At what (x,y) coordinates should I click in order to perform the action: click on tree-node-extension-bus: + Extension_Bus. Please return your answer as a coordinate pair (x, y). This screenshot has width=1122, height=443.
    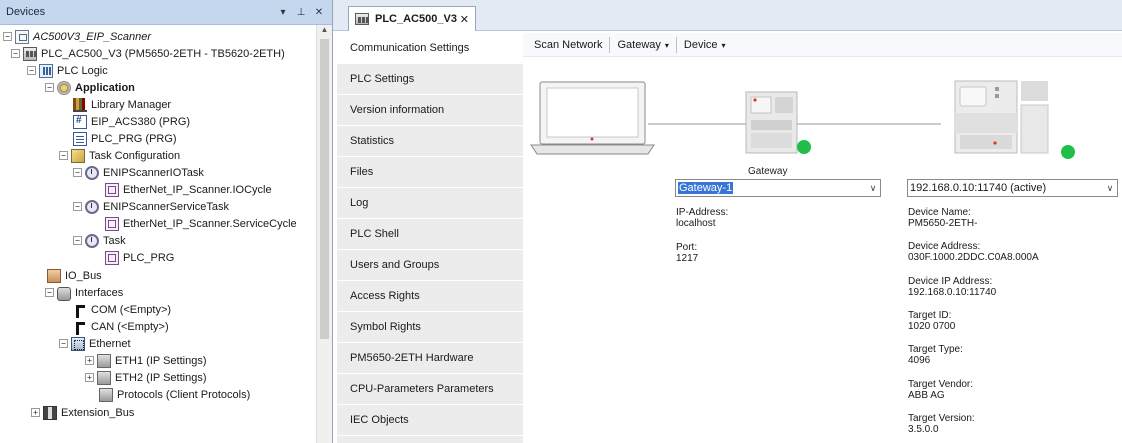
    Looking at the image, I should click on (82, 412).